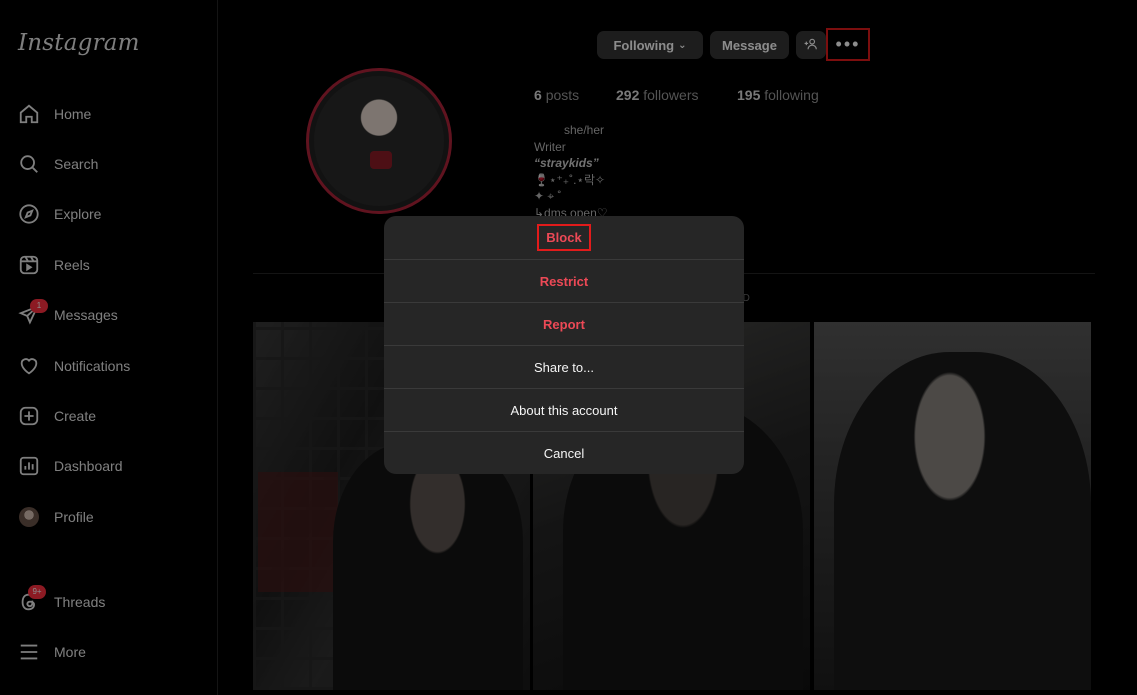 The height and width of the screenshot is (695, 1137). Describe the element at coordinates (564, 409) in the screenshot. I see `about-account-option: About this account` at that location.